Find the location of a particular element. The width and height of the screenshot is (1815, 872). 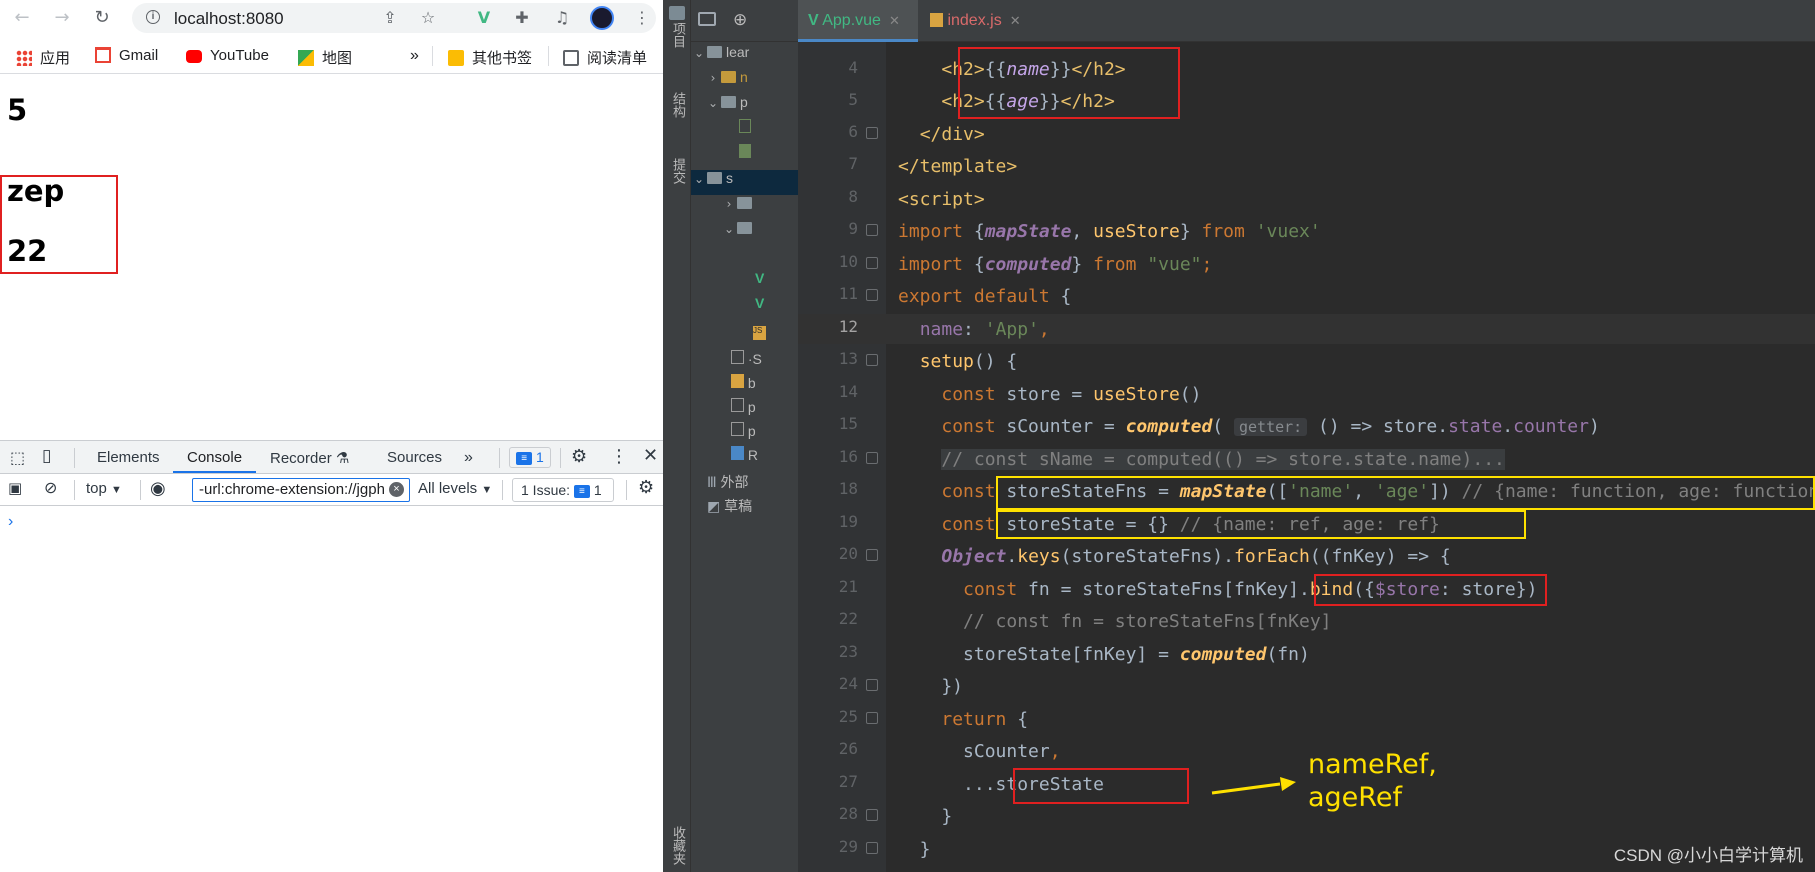

code-line: <script> is located at coordinates (1356, 200).